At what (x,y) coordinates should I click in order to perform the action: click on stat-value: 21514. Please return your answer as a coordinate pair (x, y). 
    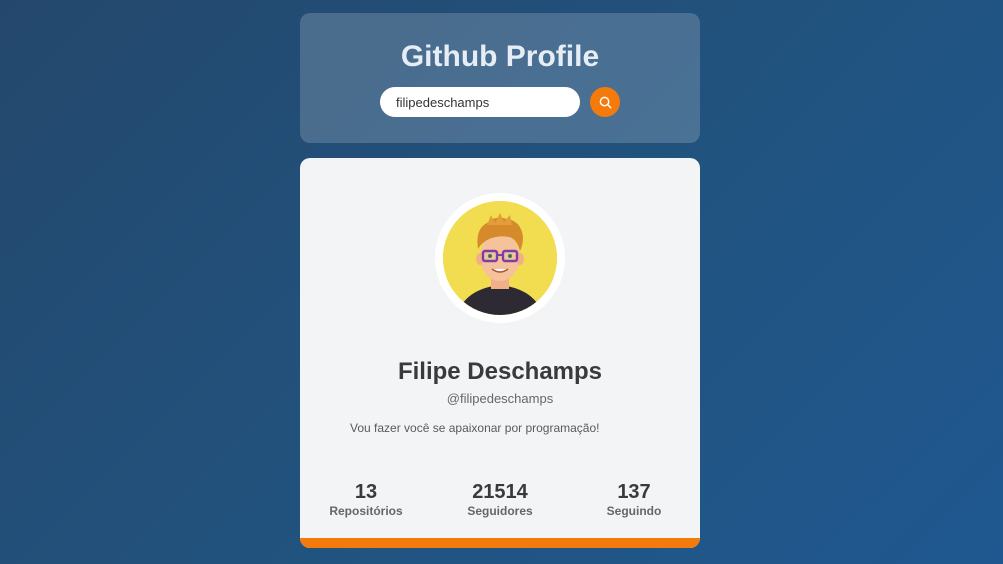
    Looking at the image, I should click on (500, 492).